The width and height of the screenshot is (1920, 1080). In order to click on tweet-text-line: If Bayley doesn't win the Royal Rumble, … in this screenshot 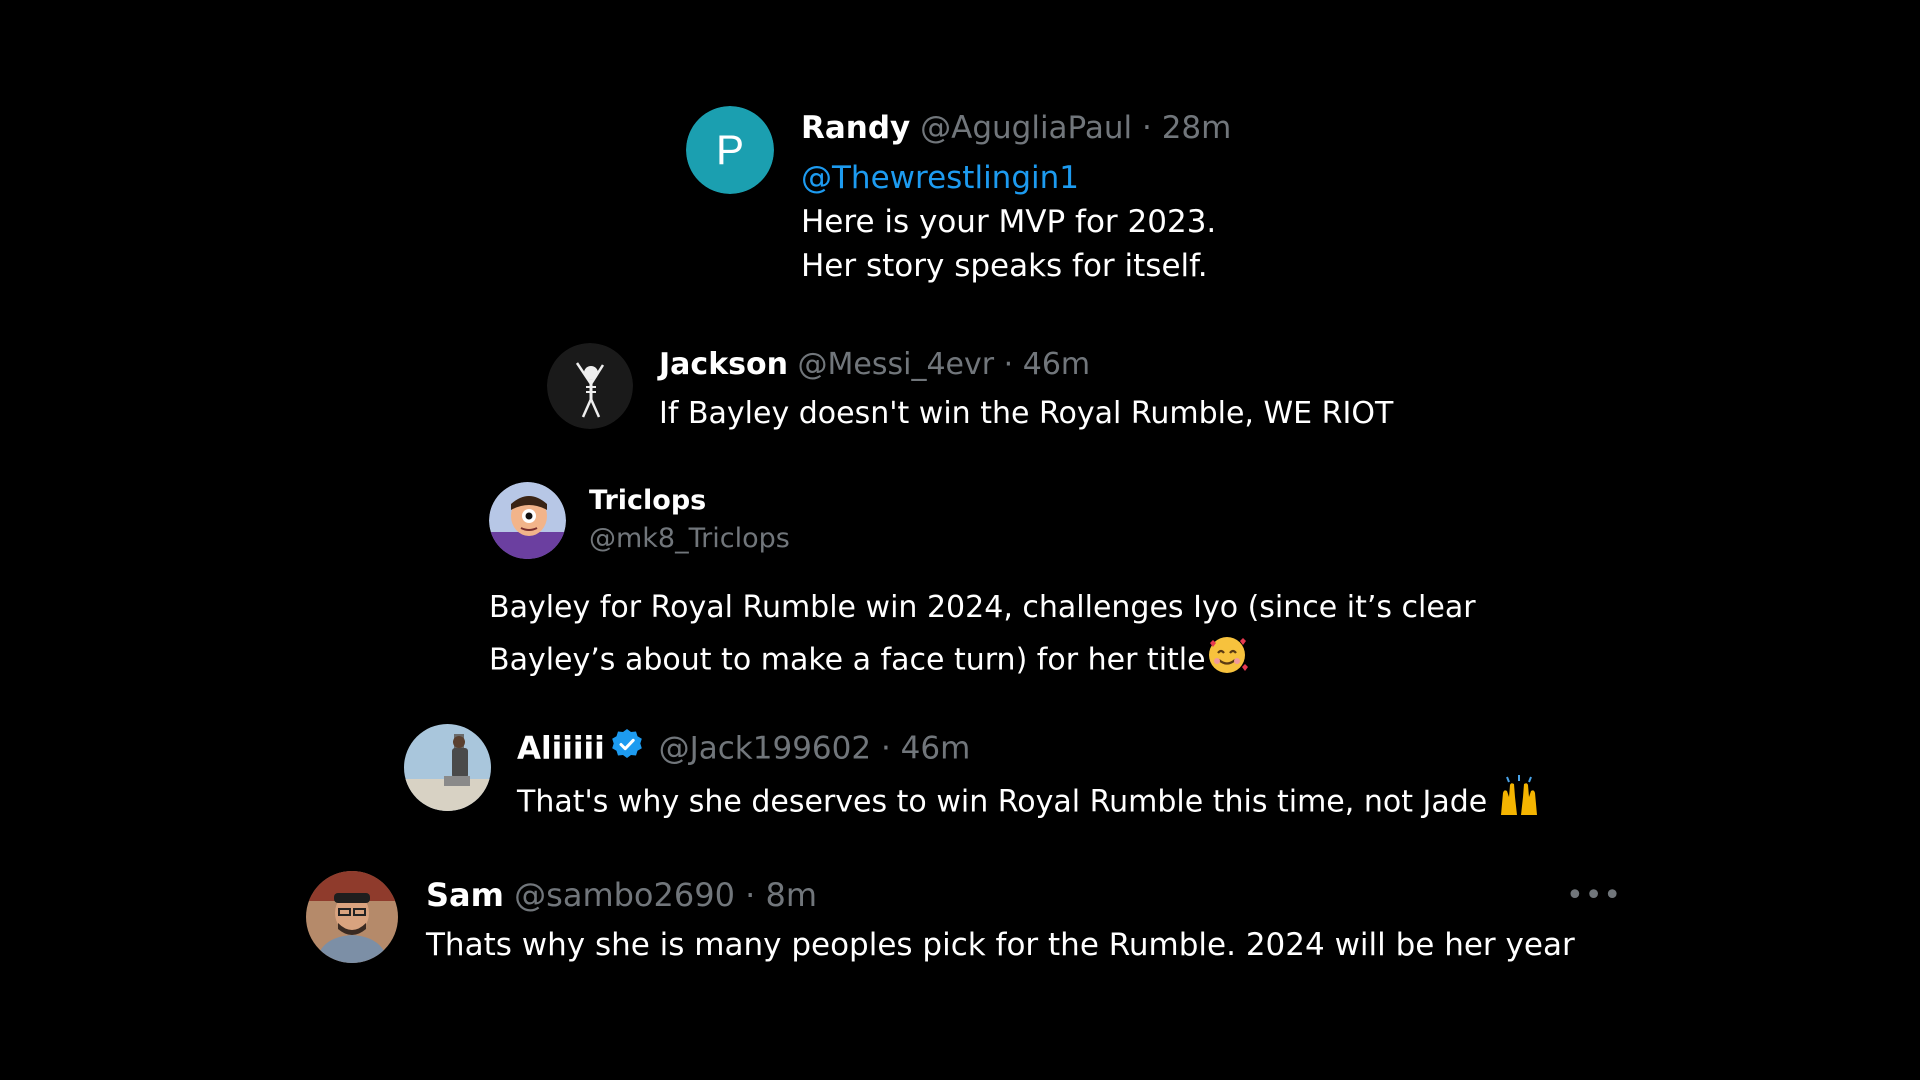, I will do `click(1026, 413)`.